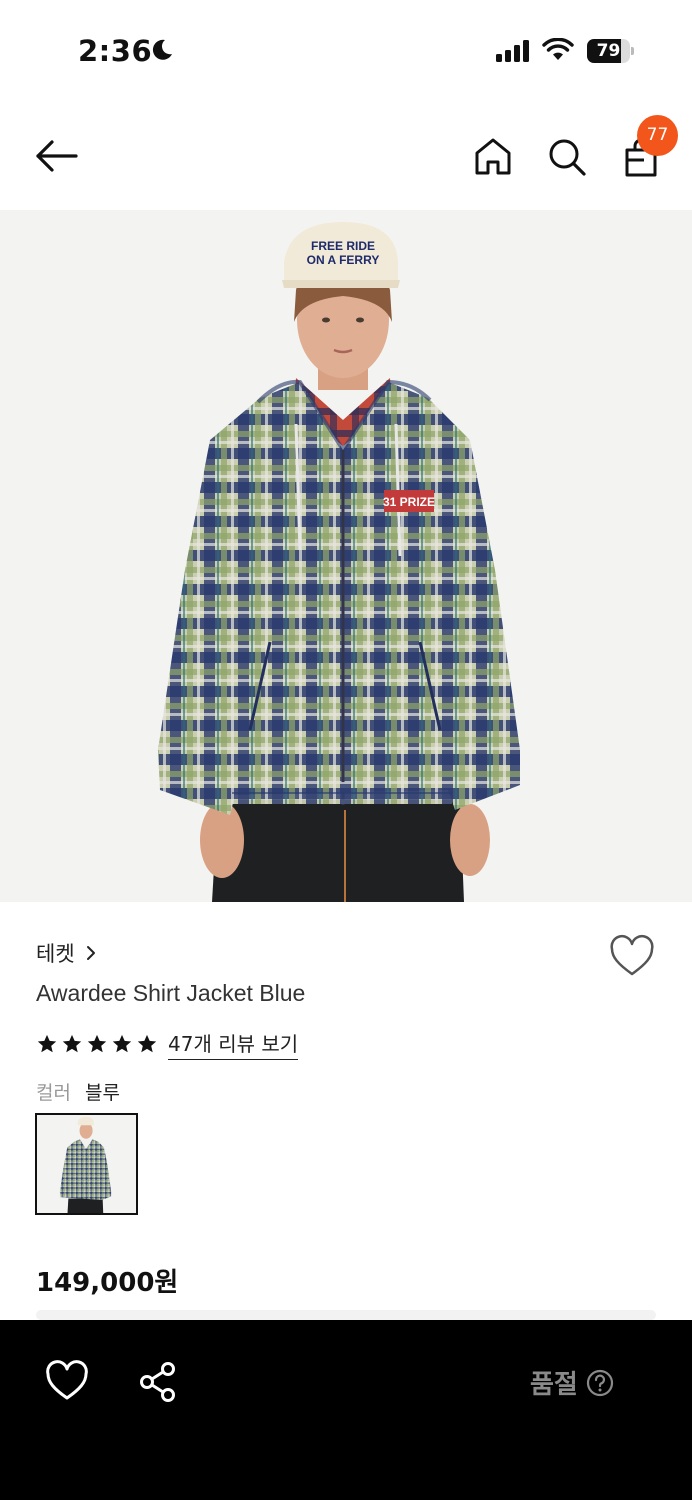 The height and width of the screenshot is (1500, 692). I want to click on rating-stars, so click(97, 1044).